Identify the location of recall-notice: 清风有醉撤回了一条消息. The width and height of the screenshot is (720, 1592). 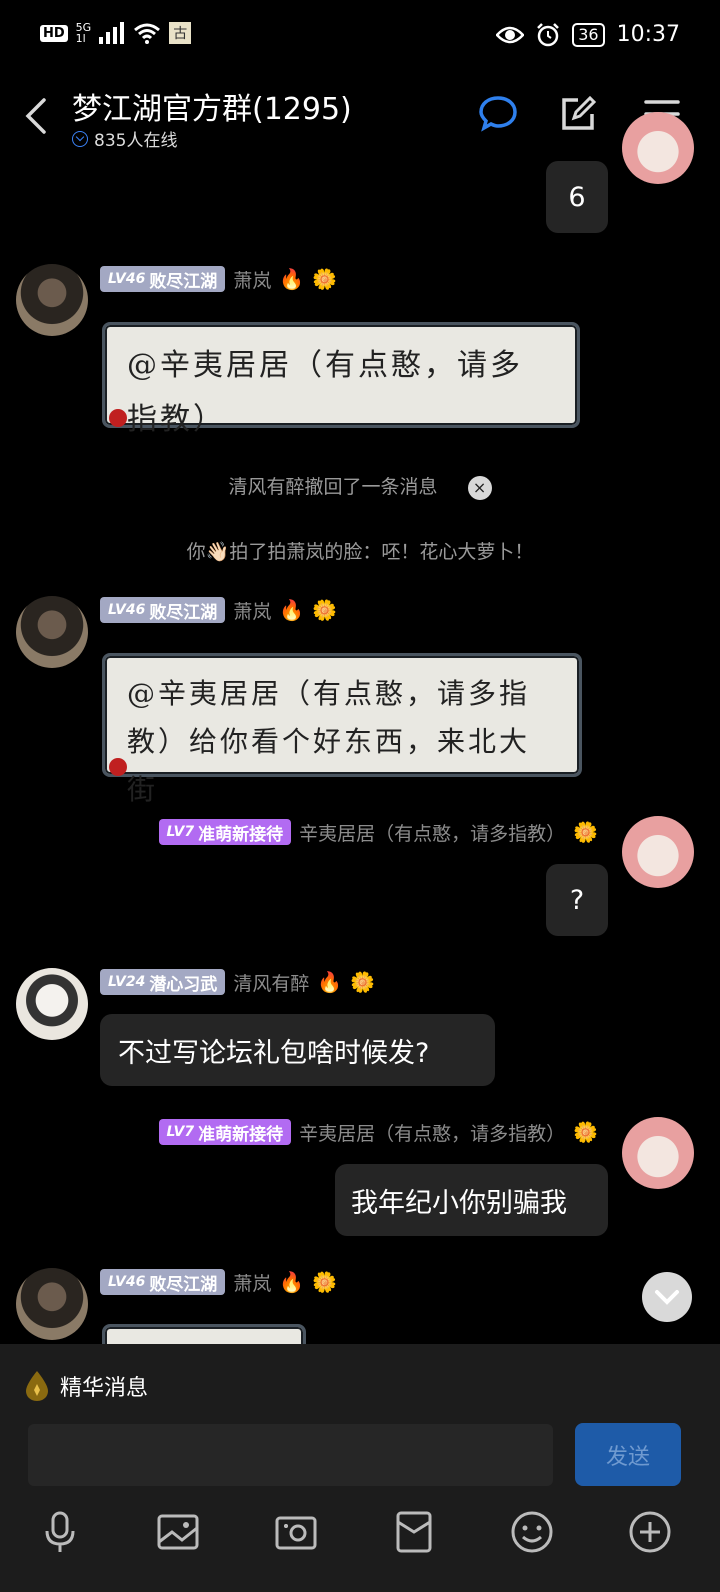
(333, 487).